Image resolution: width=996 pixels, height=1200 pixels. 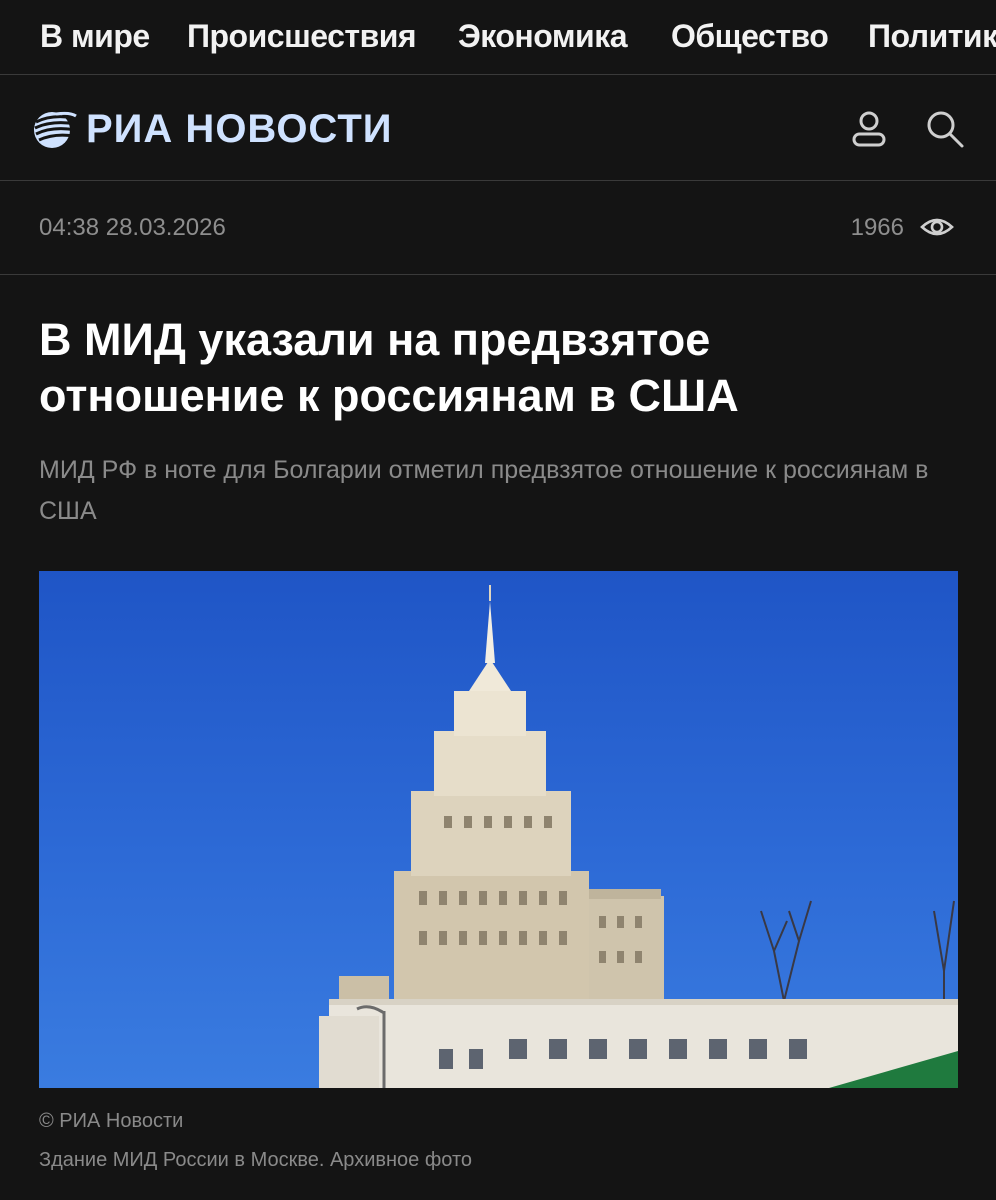 I want to click on nav-item-world: В мире, so click(x=95, y=36).